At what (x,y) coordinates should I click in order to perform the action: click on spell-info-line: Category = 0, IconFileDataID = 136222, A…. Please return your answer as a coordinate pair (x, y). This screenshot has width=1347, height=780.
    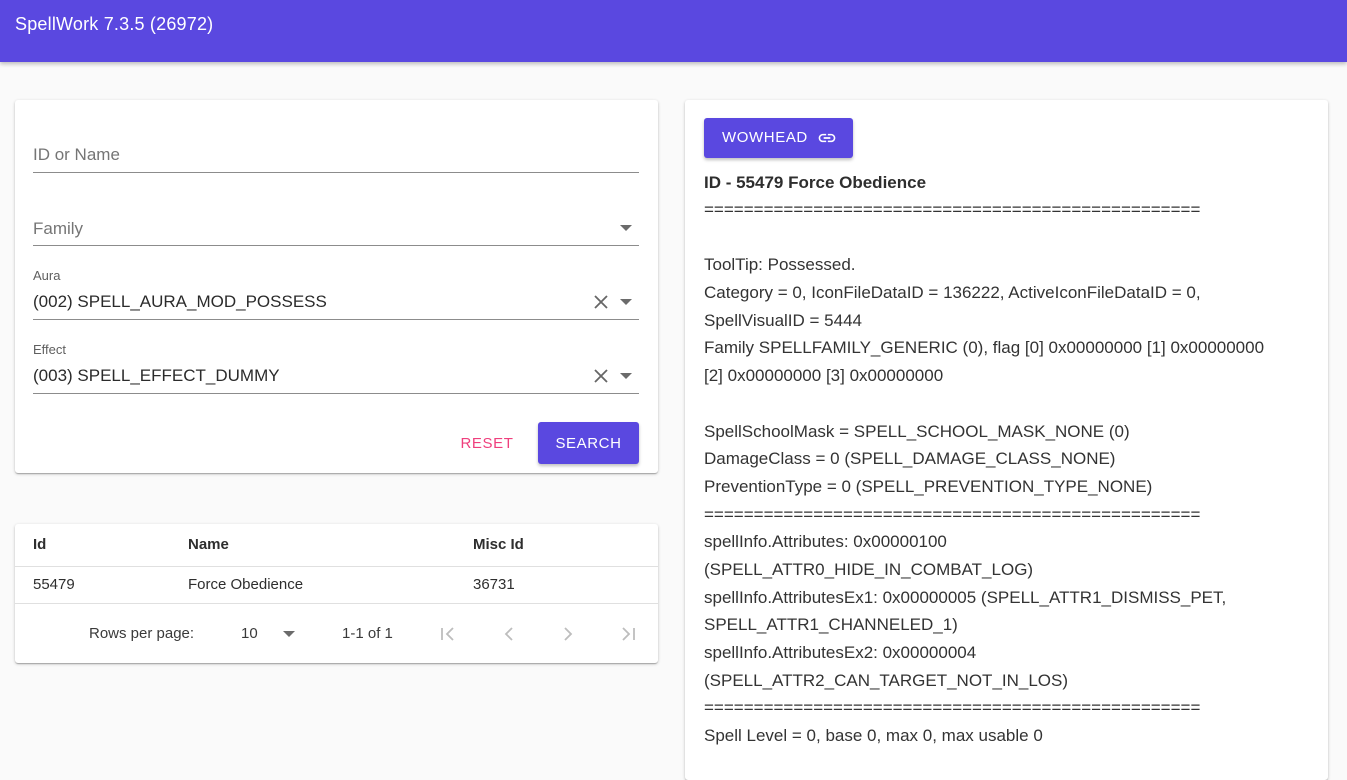
    Looking at the image, I should click on (952, 293).